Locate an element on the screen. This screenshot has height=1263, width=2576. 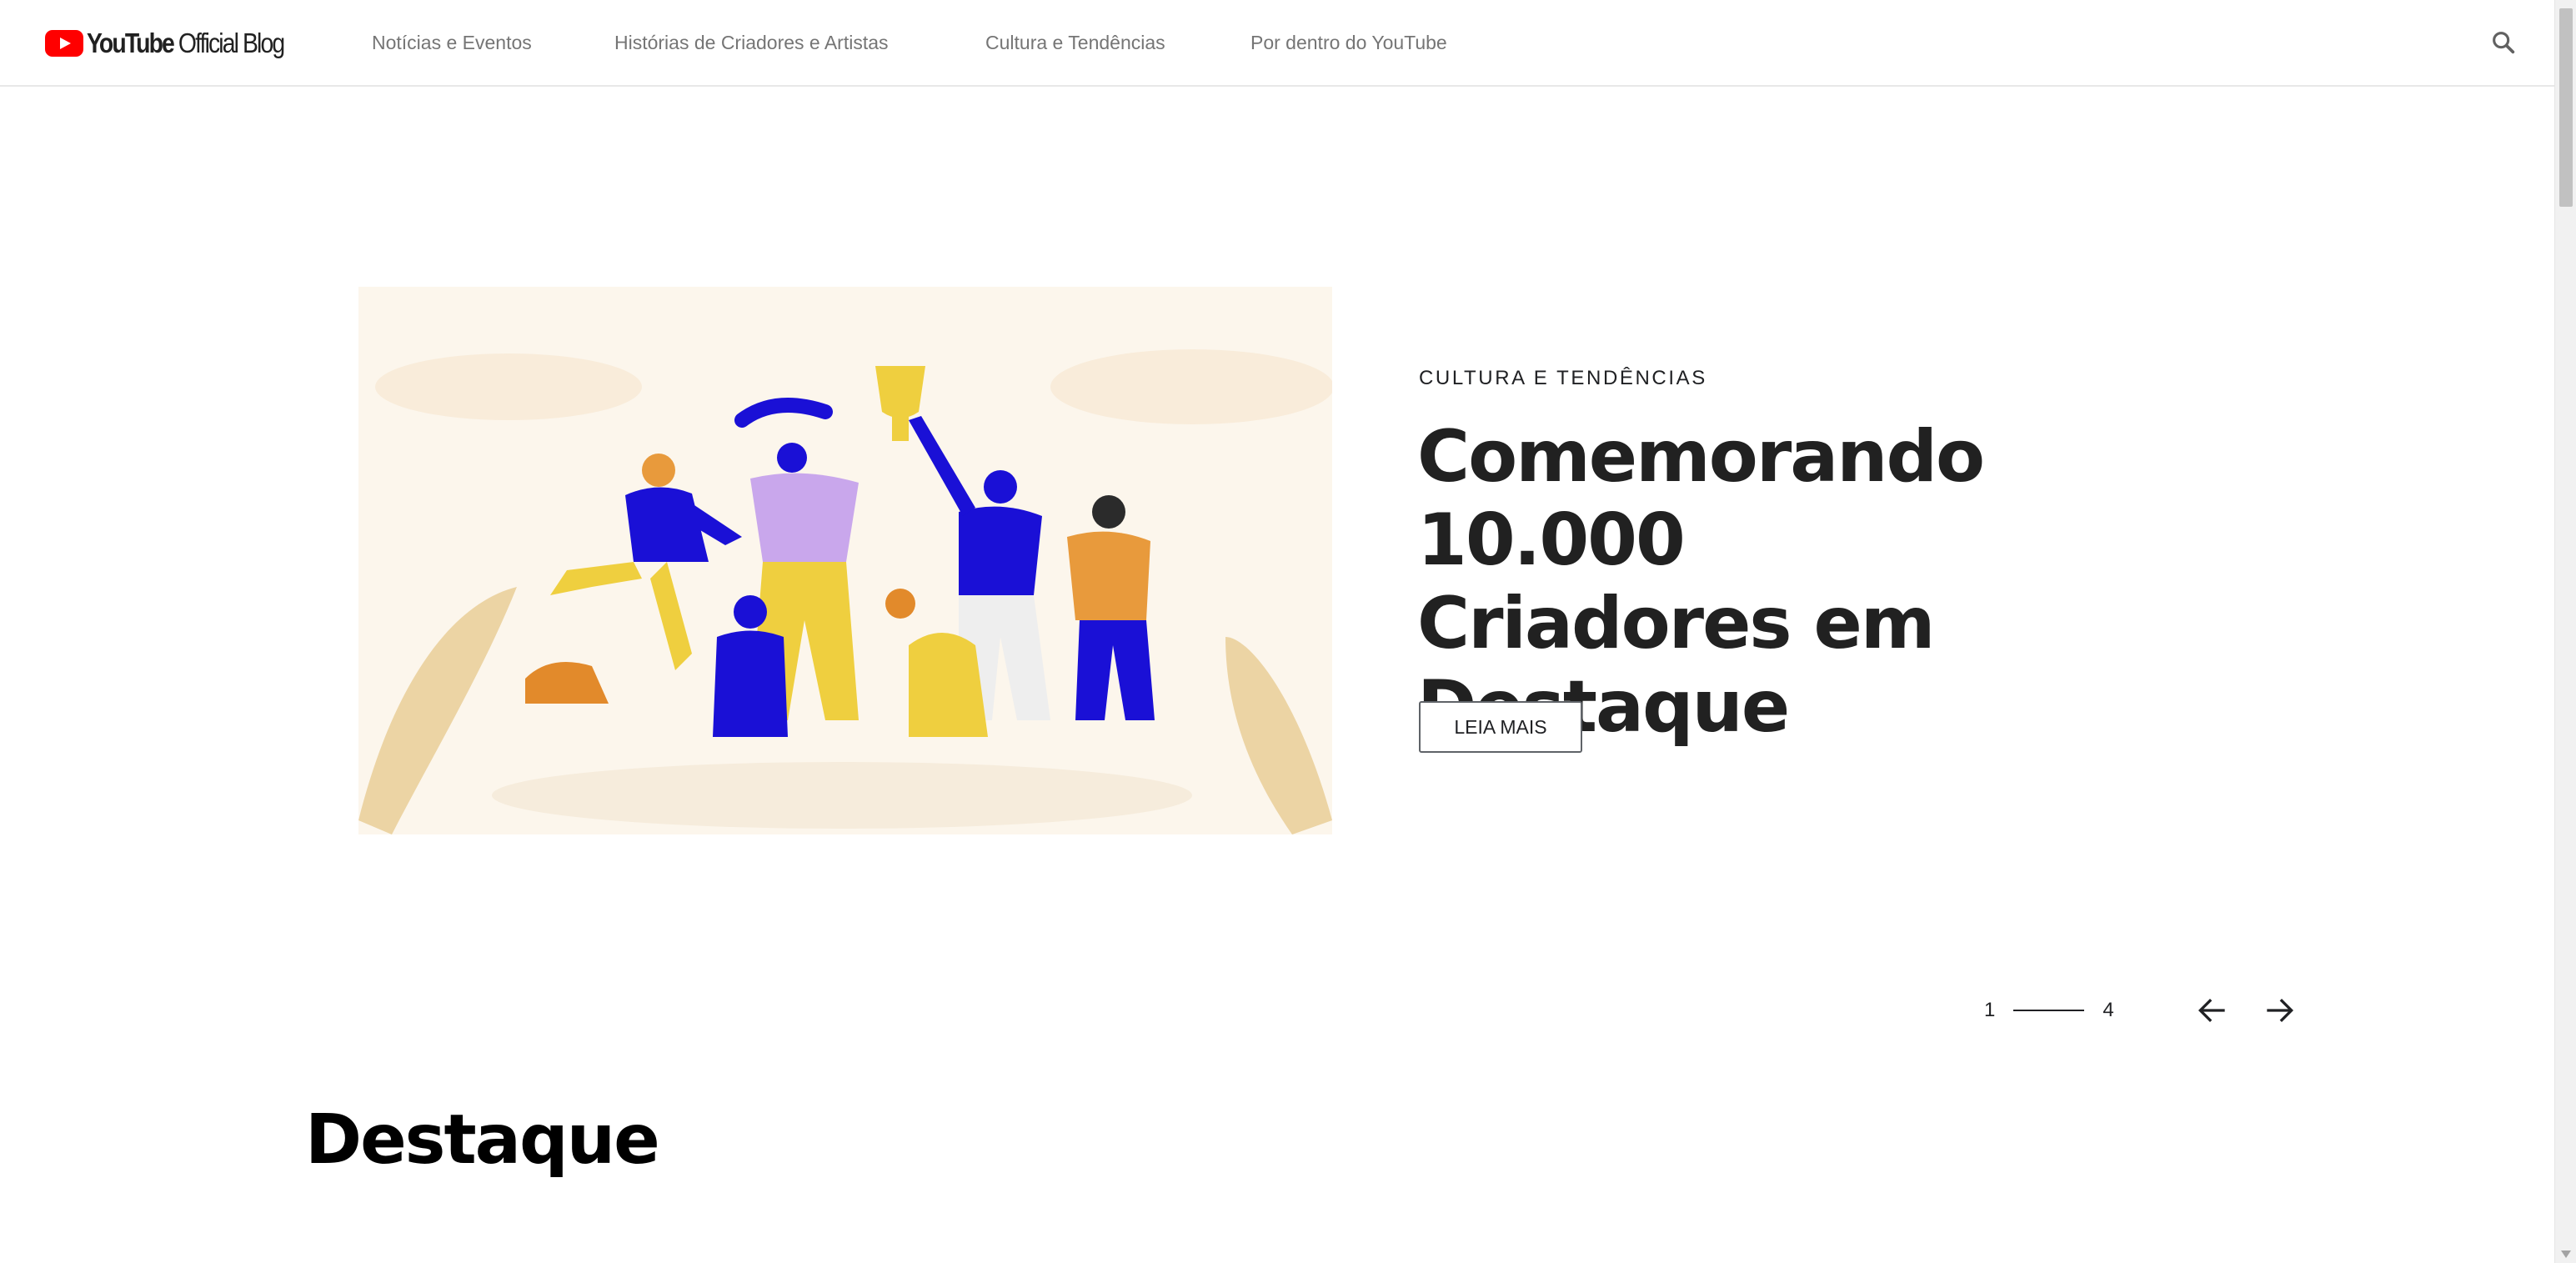
nav-item-noticias-eventos: Notícias e Eventos is located at coordinates (493, 42).